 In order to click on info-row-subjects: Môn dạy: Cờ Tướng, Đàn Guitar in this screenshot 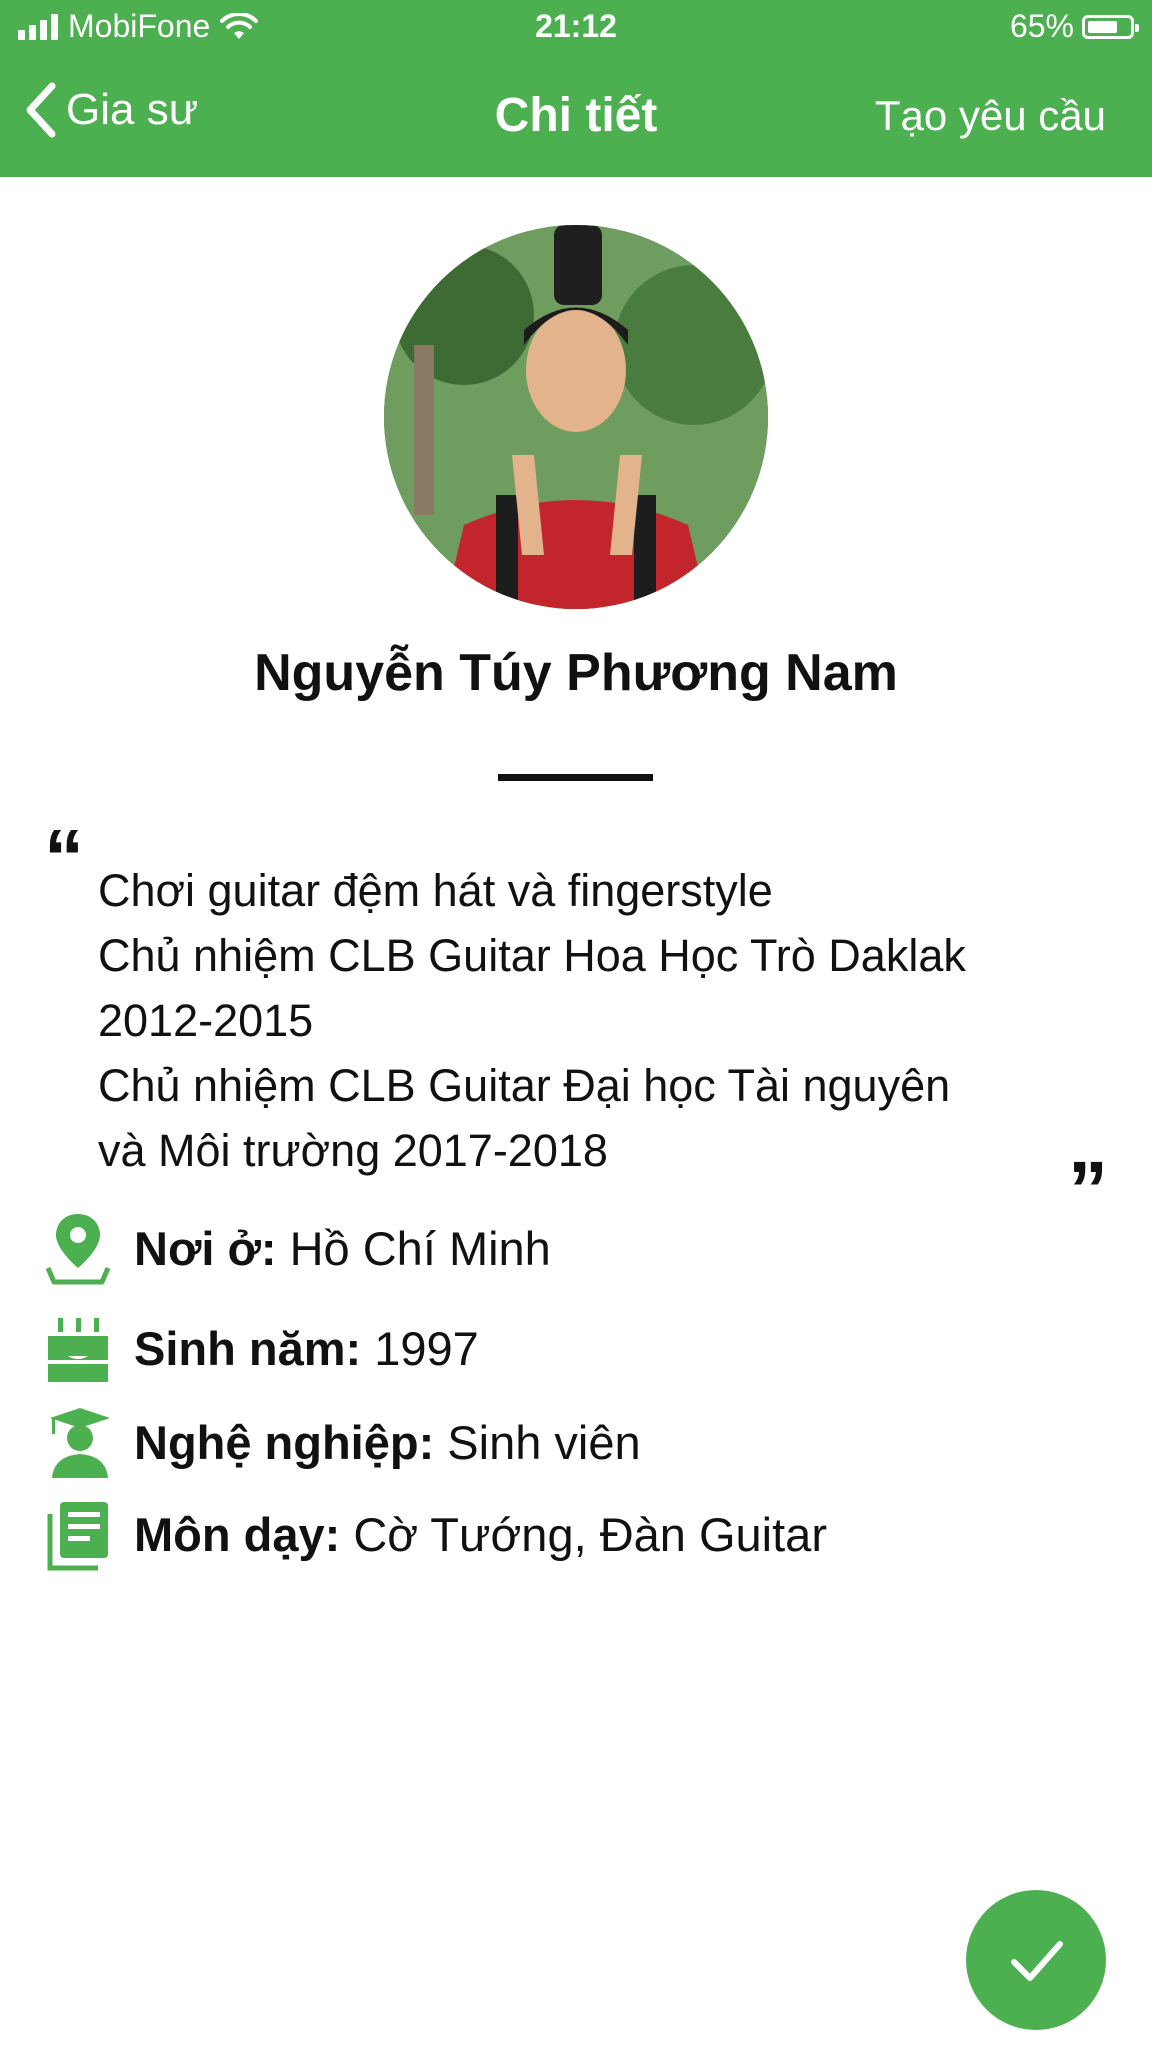, I will do `click(435, 1534)`.